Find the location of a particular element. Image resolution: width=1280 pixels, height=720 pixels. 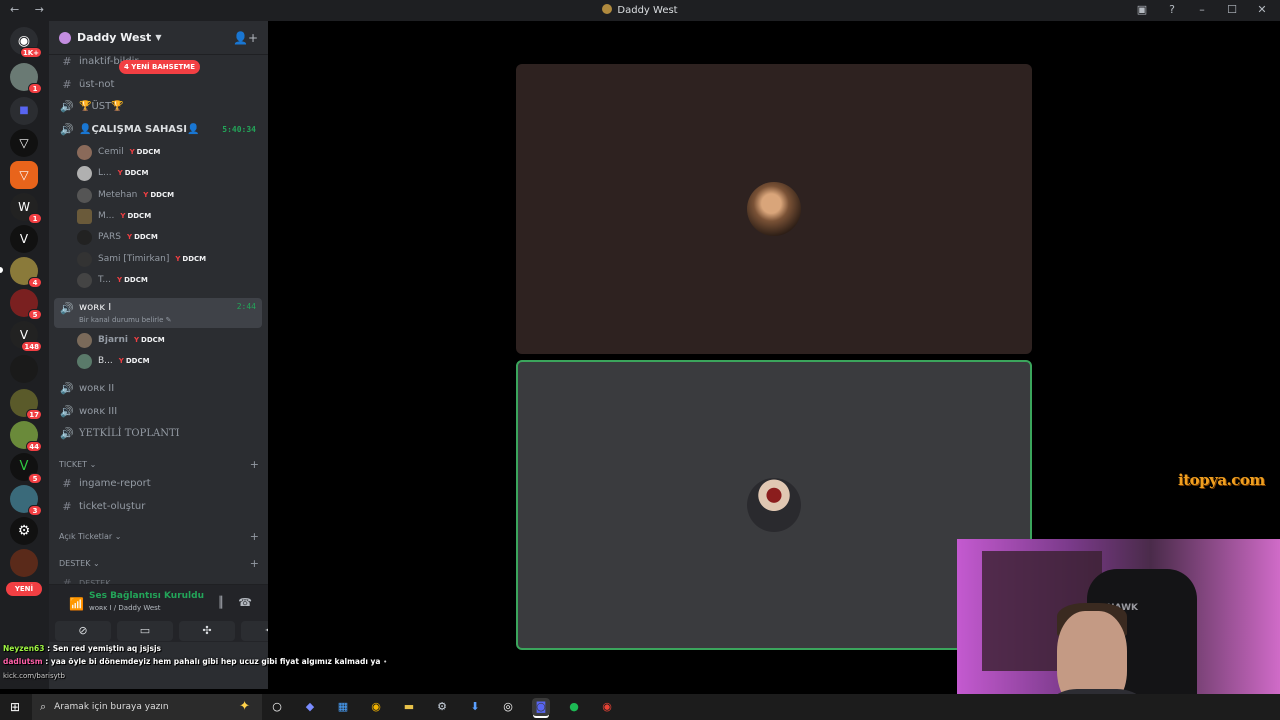

server-icon: ⚙ is located at coordinates (24, 531).